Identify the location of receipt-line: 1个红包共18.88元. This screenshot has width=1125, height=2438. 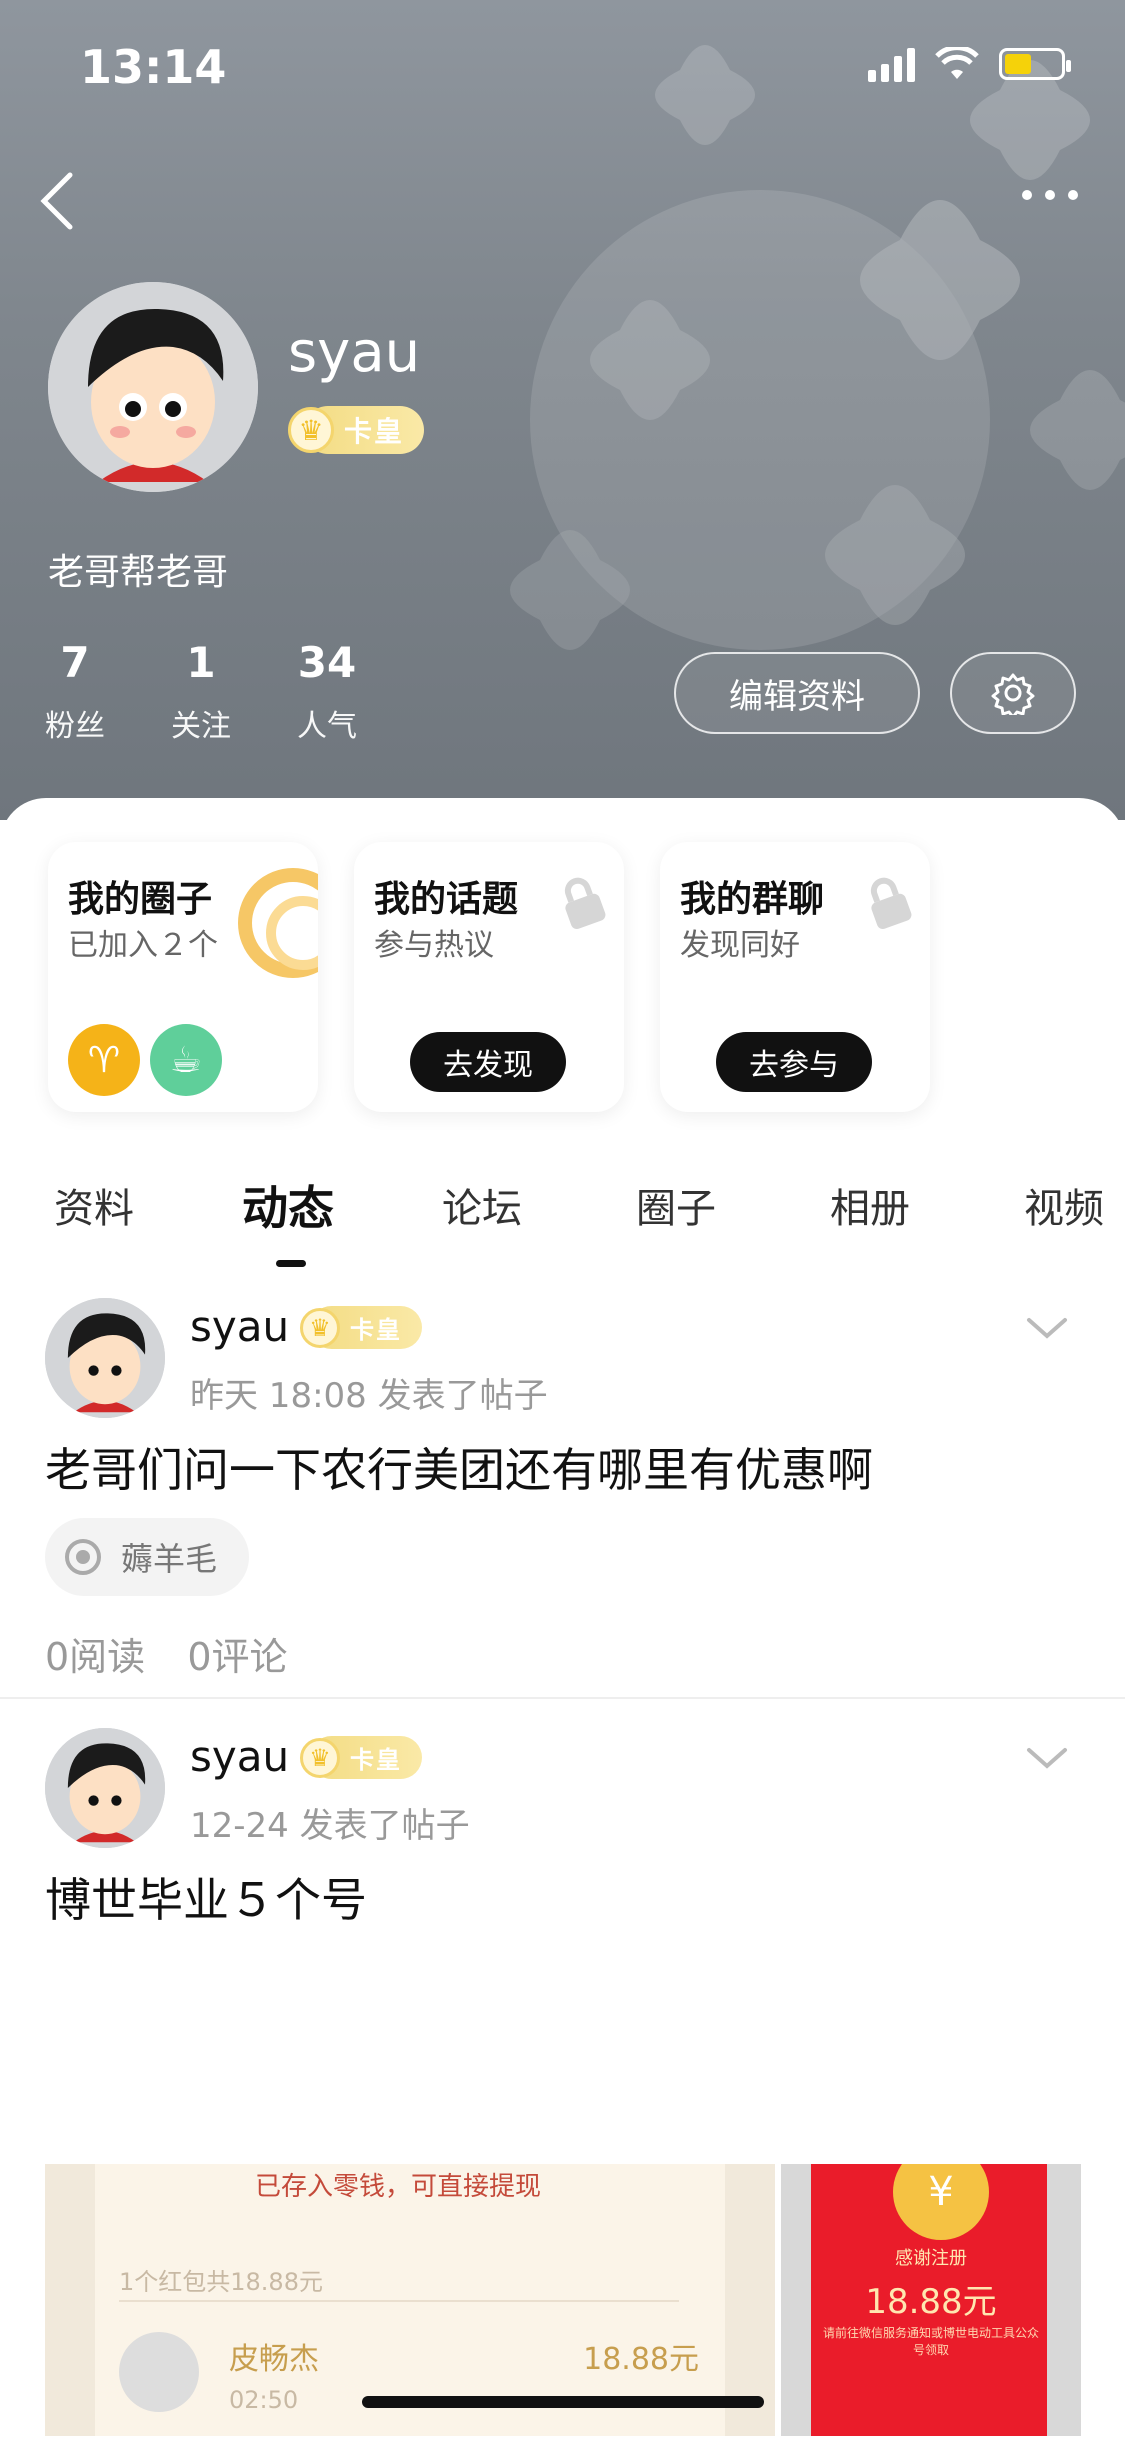
(221, 2282).